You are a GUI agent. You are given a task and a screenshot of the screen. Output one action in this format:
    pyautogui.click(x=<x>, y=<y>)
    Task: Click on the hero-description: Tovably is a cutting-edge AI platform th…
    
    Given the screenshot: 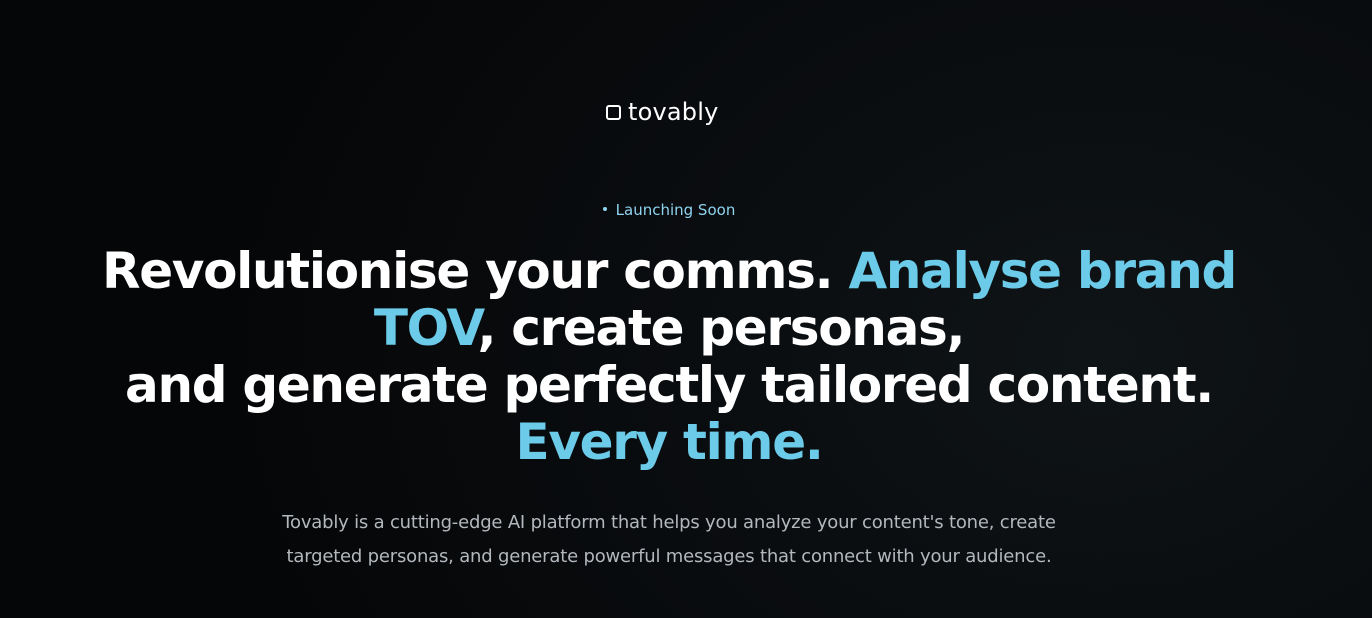 What is the action you would take?
    pyautogui.click(x=669, y=539)
    